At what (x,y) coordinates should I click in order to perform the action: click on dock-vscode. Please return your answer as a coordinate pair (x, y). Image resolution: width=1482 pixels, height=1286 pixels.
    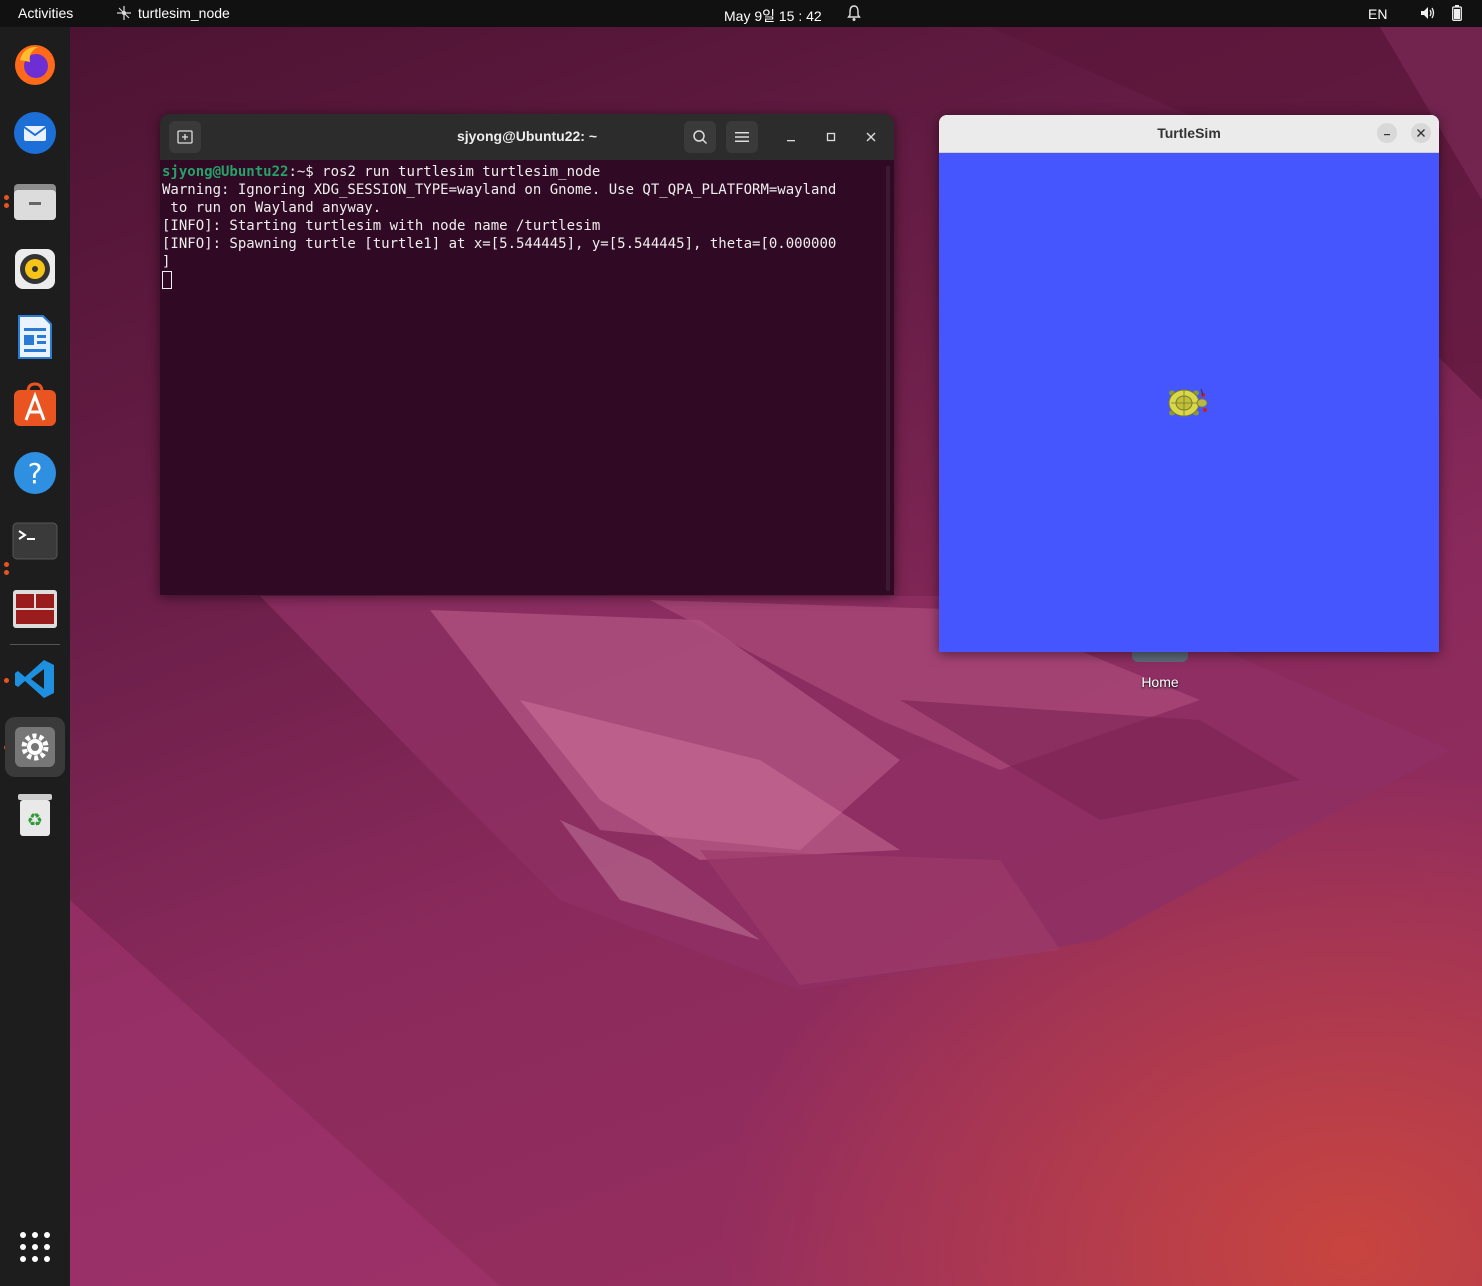
    Looking at the image, I should click on (35, 679).